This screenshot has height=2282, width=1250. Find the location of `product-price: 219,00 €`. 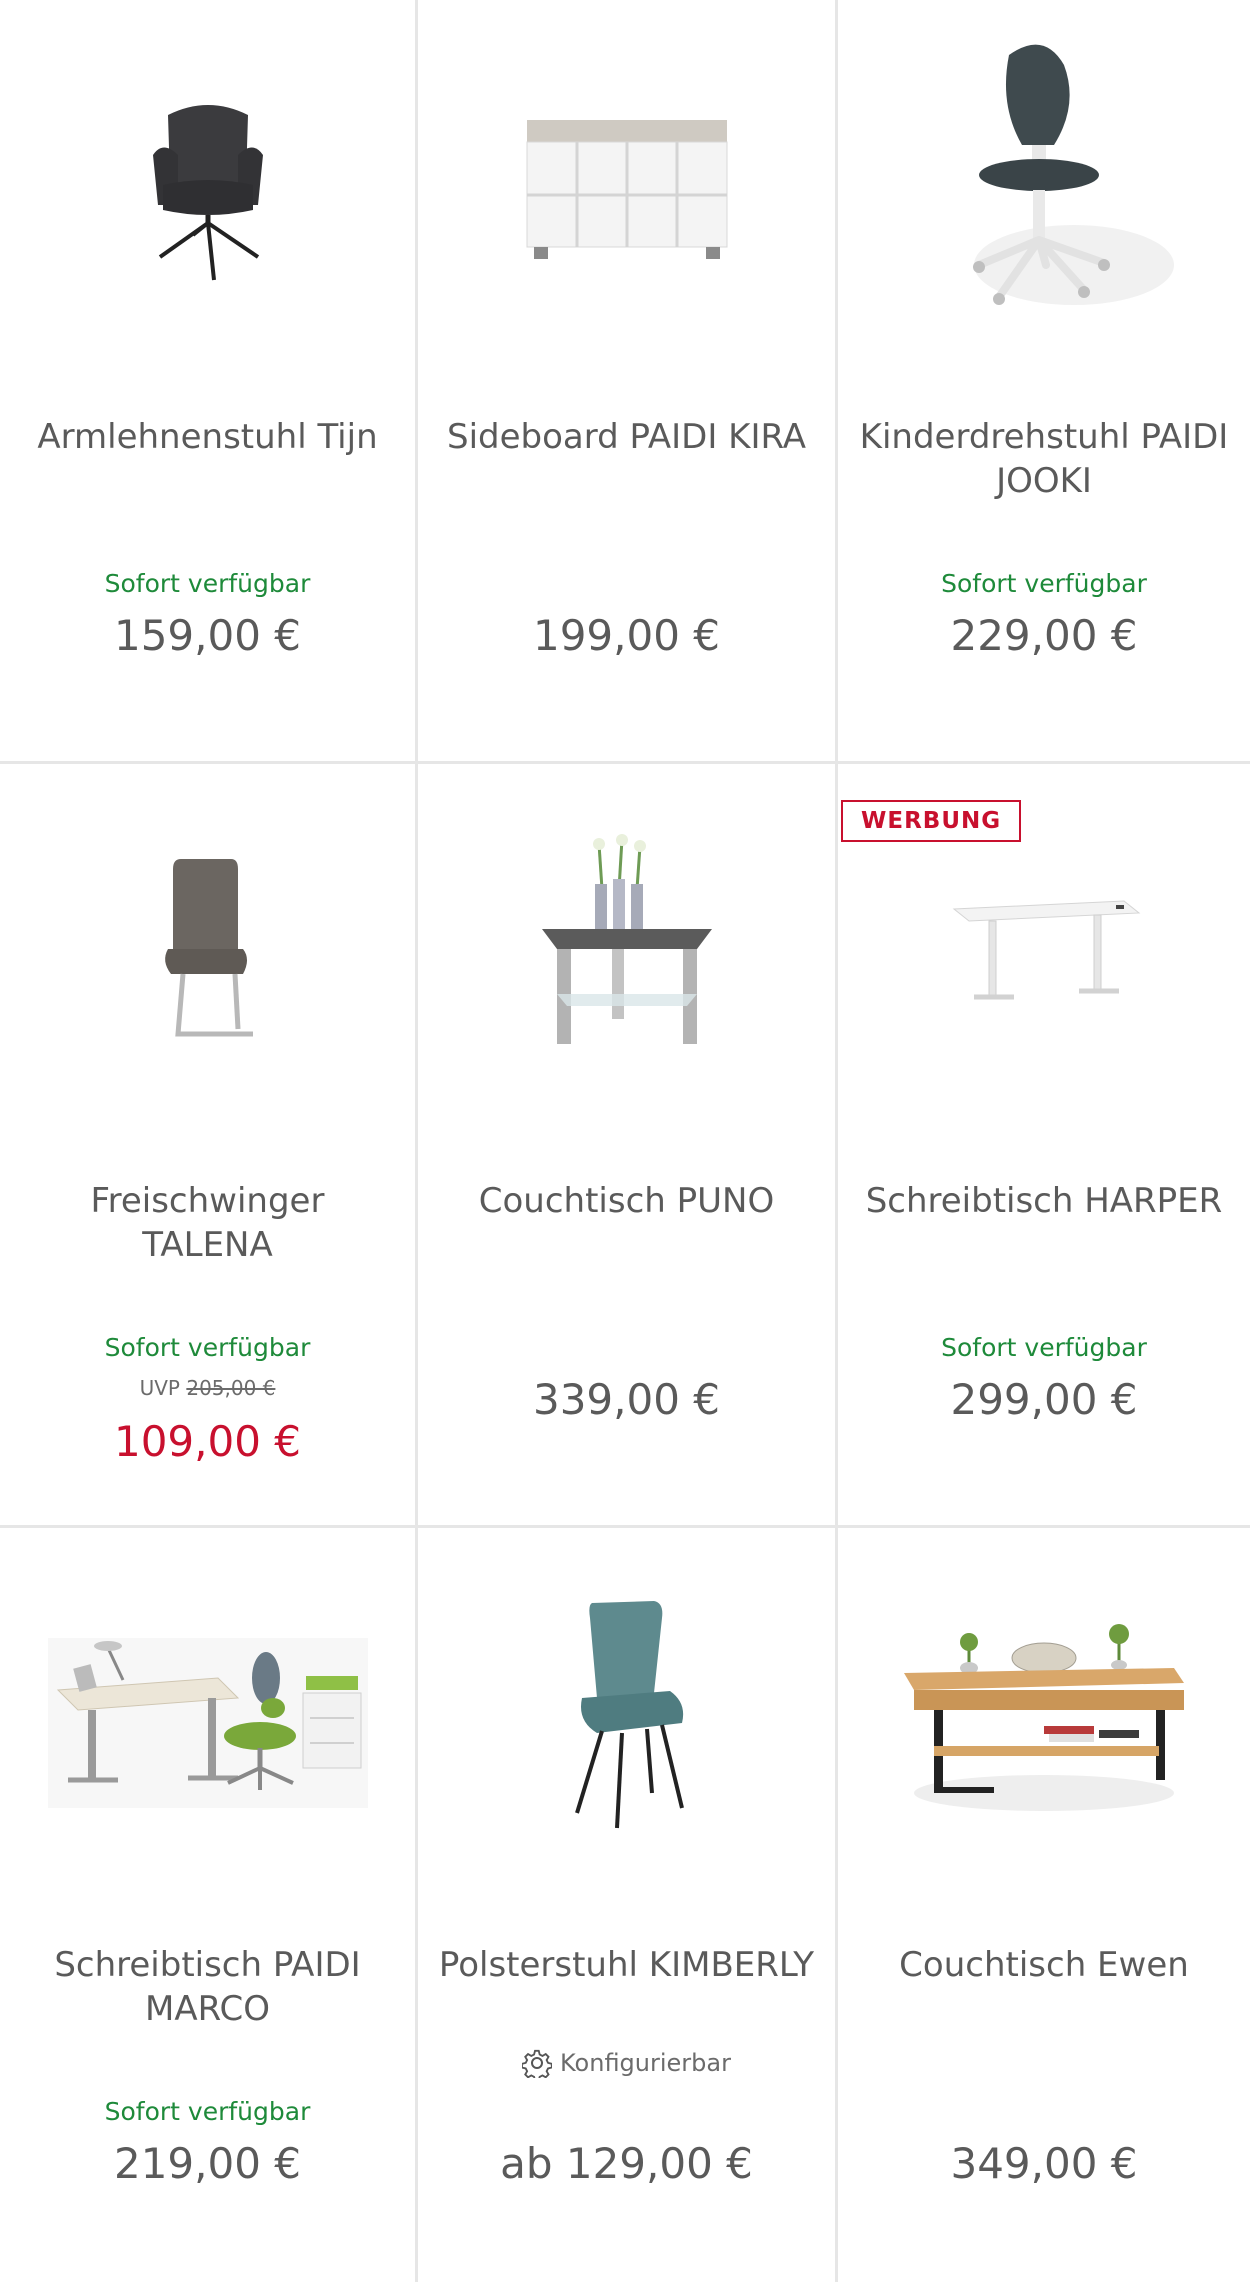

product-price: 219,00 € is located at coordinates (207, 2163).